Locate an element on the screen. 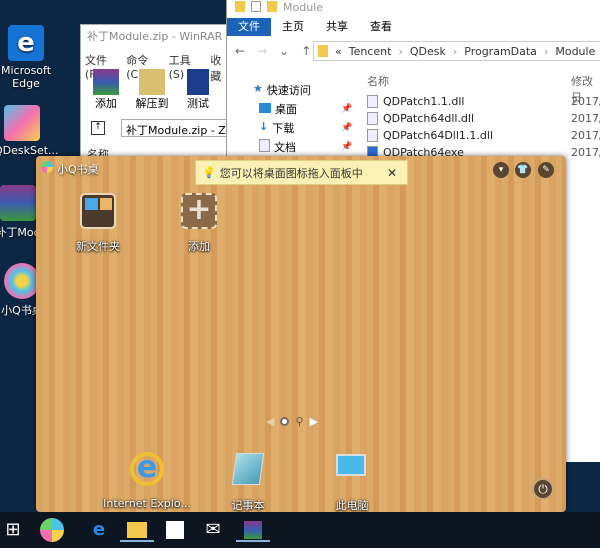 The height and width of the screenshot is (548, 600). document-icon is located at coordinates (264, 145).